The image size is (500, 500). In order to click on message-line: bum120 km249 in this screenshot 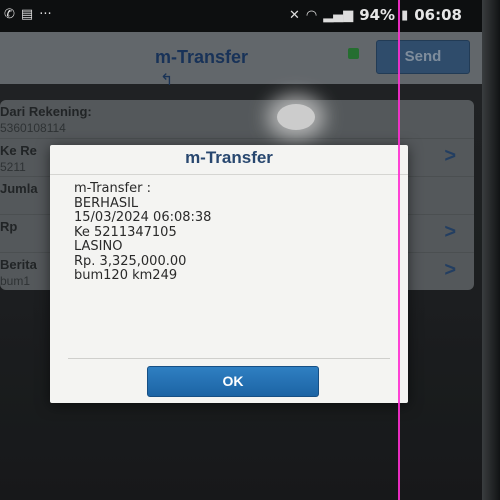, I will do `click(126, 275)`.